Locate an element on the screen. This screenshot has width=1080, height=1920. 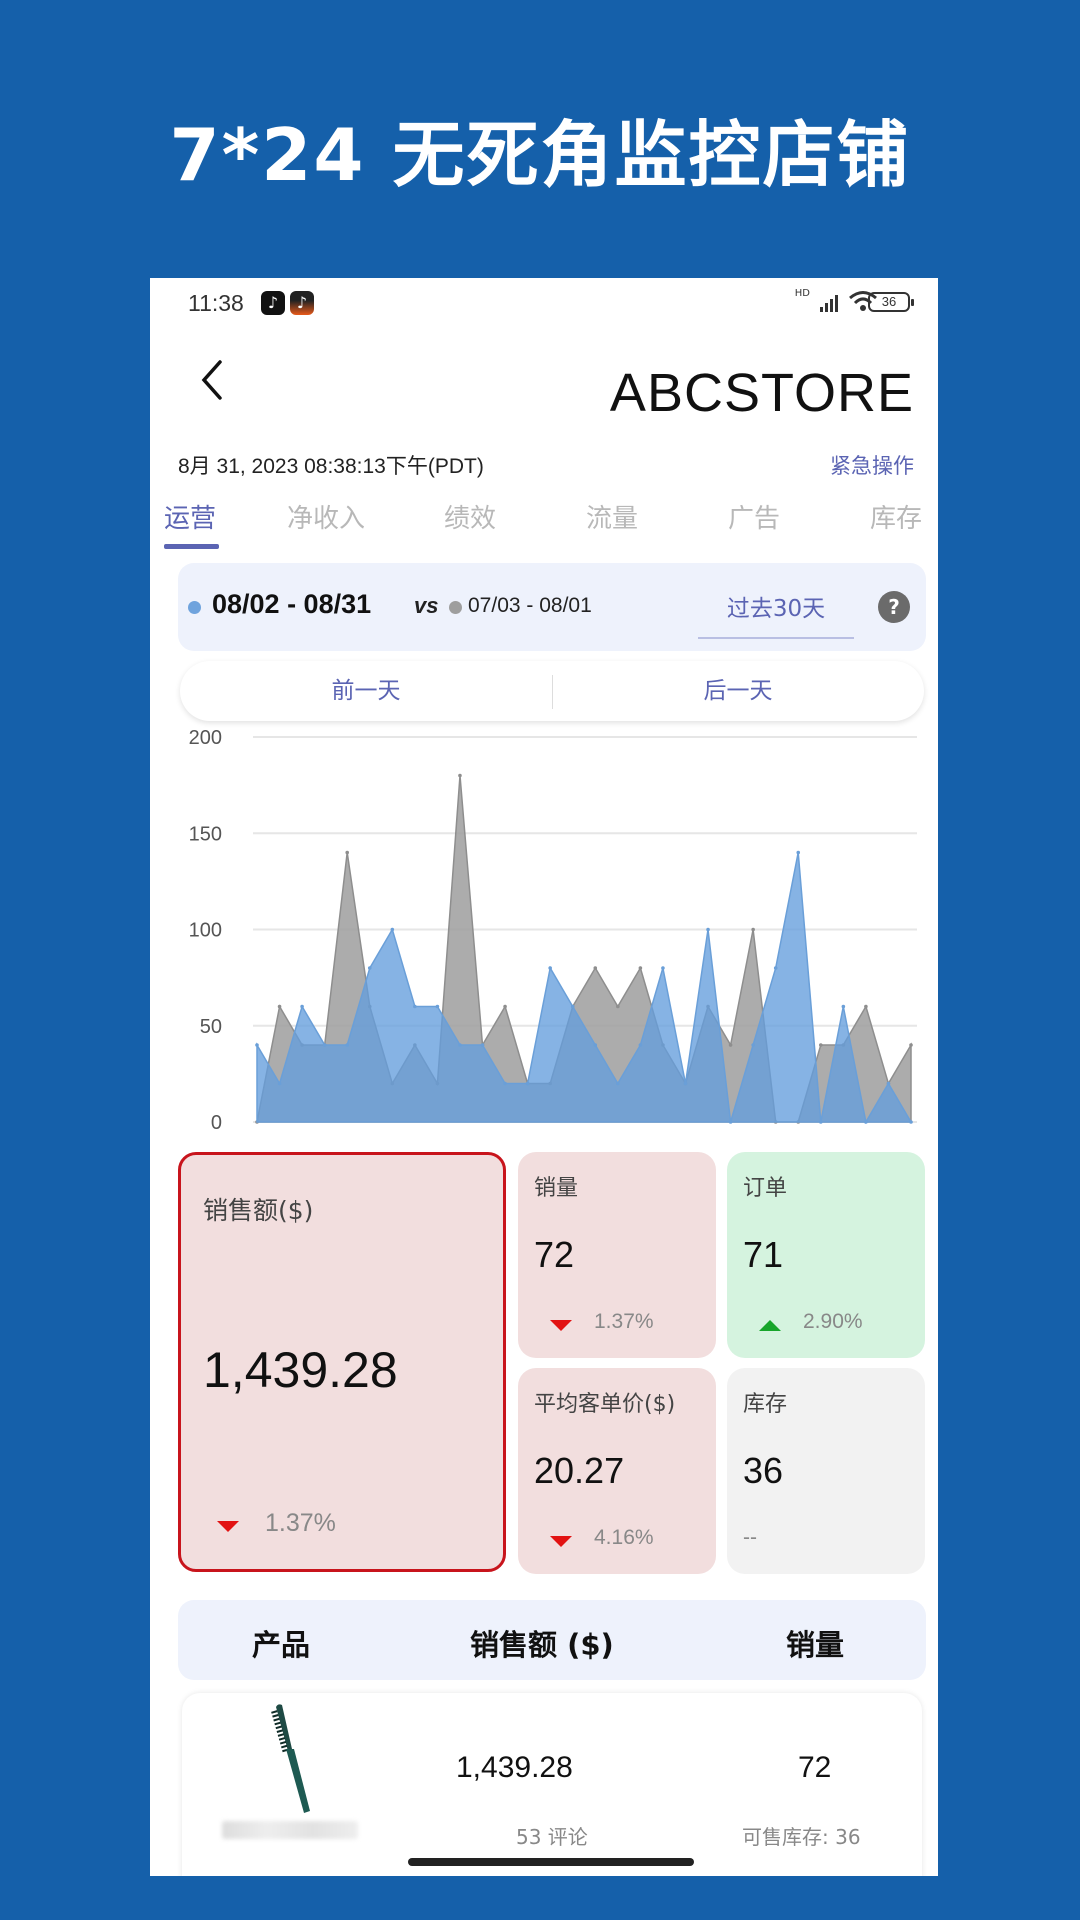
next-day-button: 后一天 is located at coordinates (738, 691).